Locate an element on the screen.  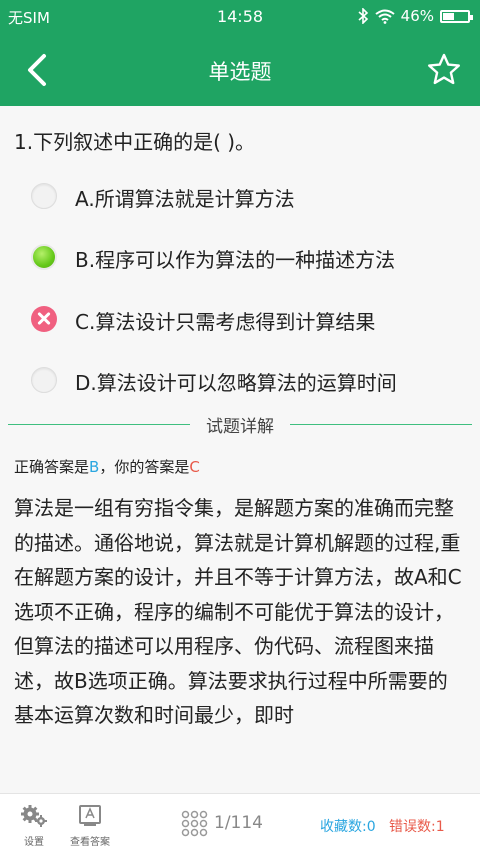
nav-bar: 单选题 is located at coordinates (240, 69).